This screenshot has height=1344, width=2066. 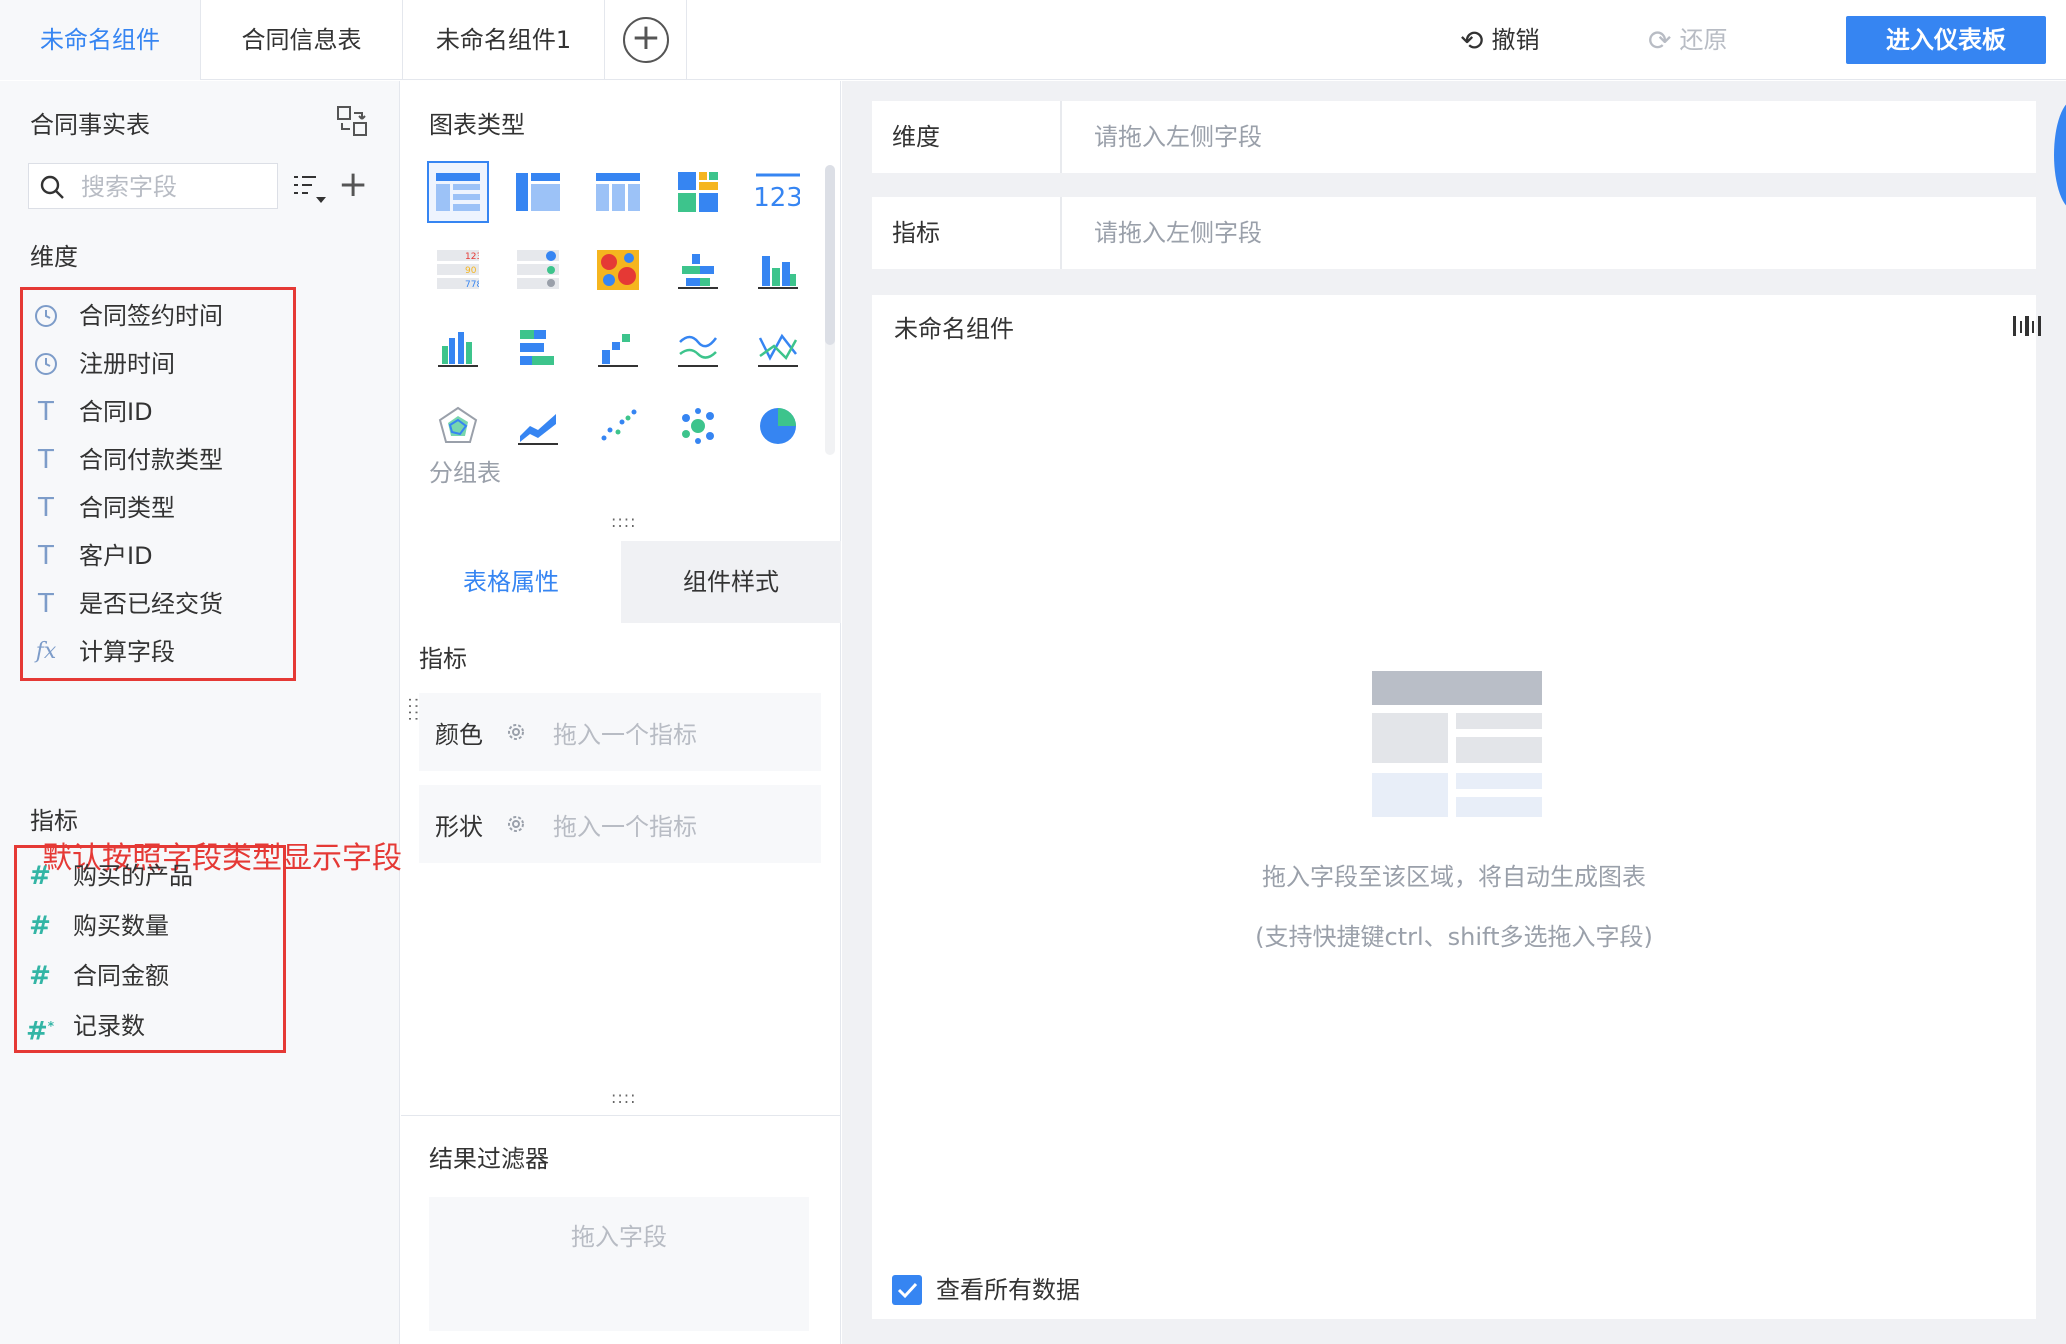 I want to click on bubble-chart-icon, so click(x=698, y=426).